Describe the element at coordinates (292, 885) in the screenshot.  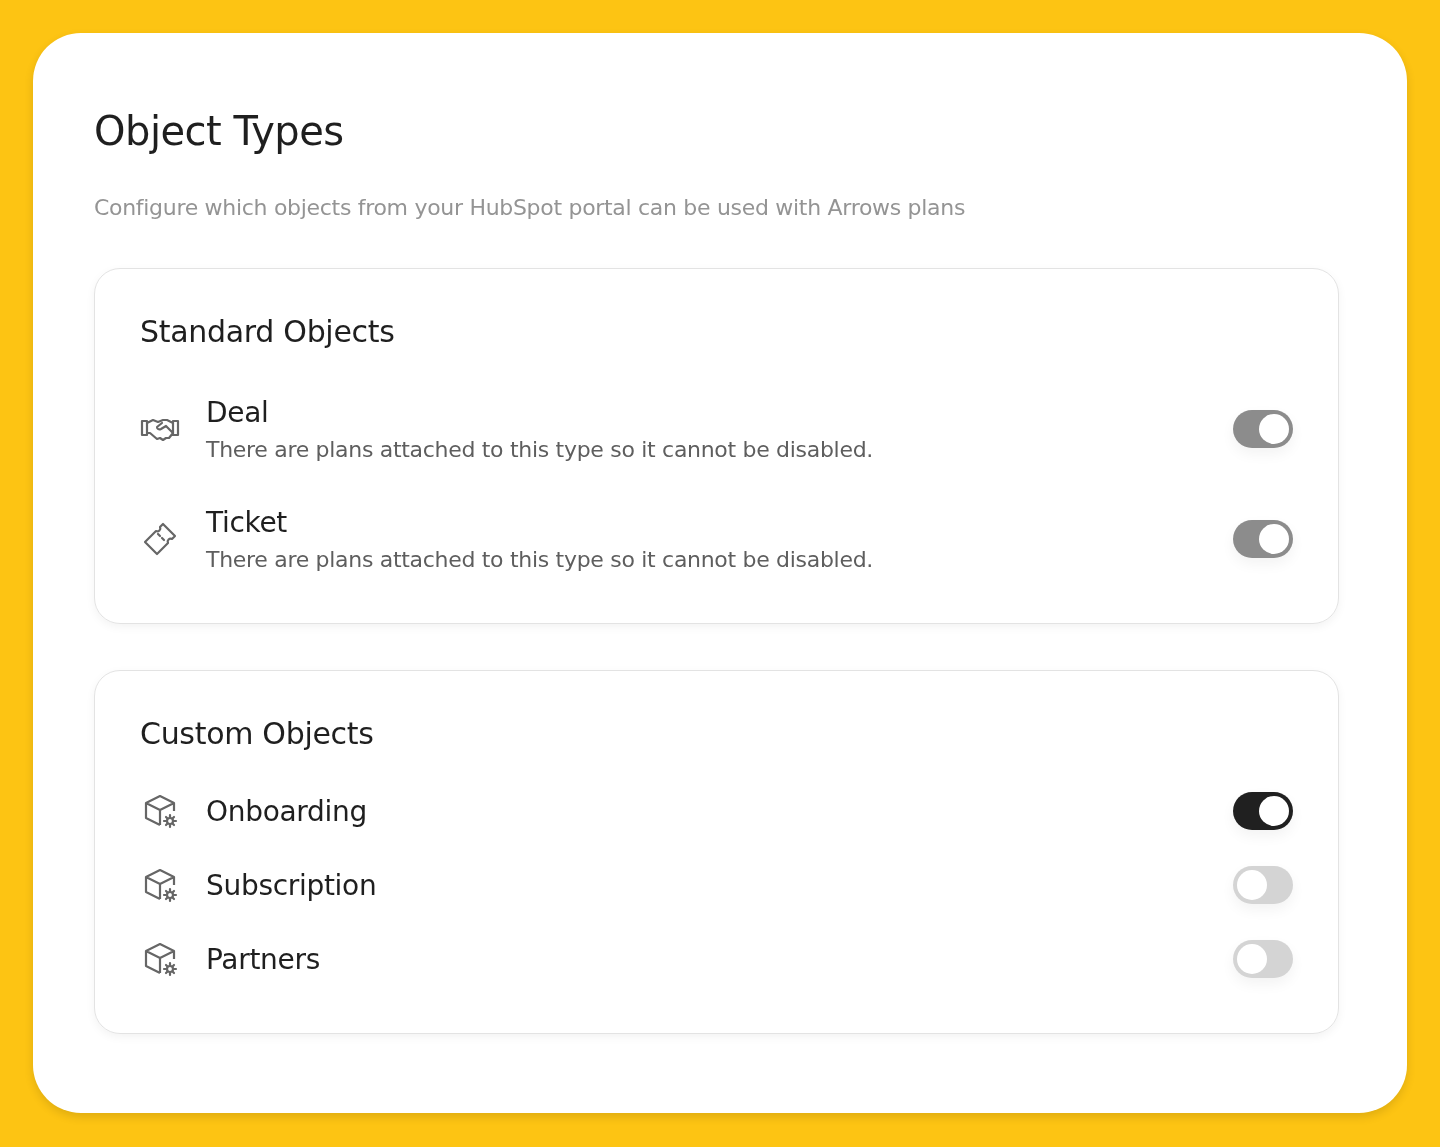
I see `object-name: Subscription` at that location.